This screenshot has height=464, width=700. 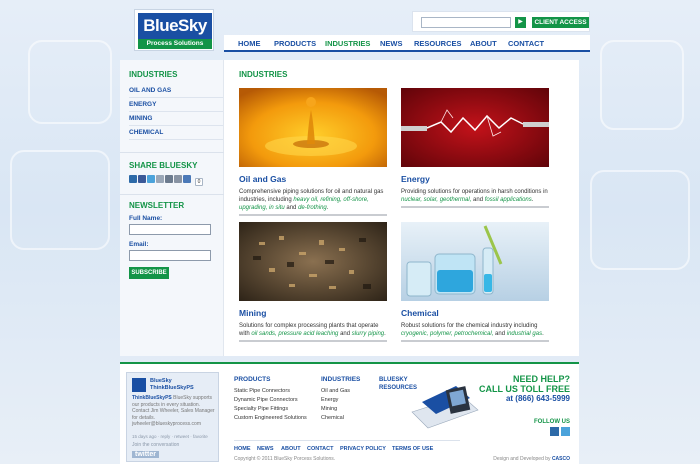 I want to click on sidebar-item-chemical: CHEMICAL, so click(x=176, y=134).